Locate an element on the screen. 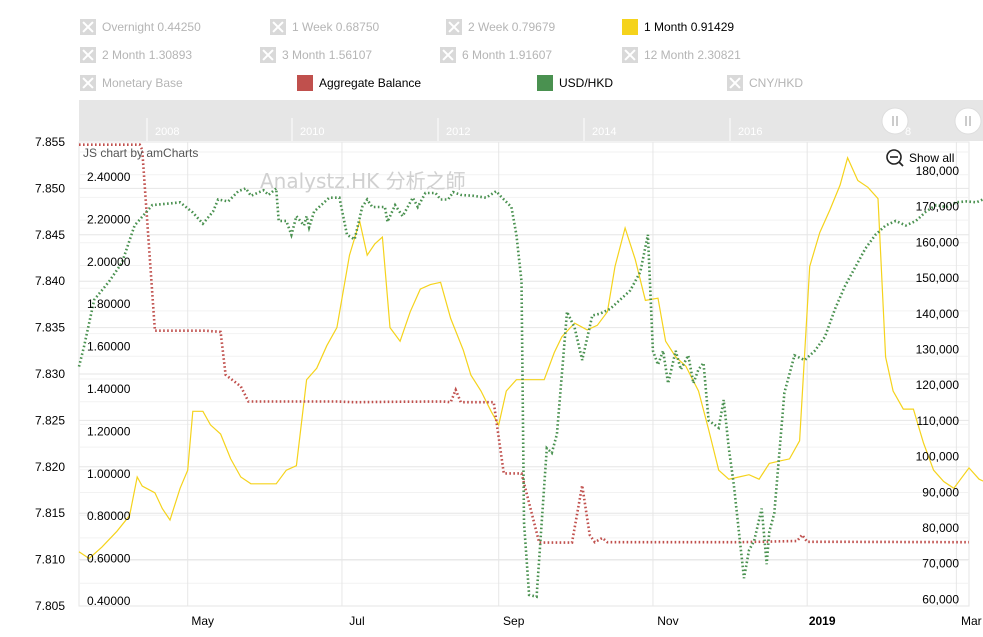 The height and width of the screenshot is (637, 983). inner-left-axis-tick: 1.00000 is located at coordinates (109, 474).